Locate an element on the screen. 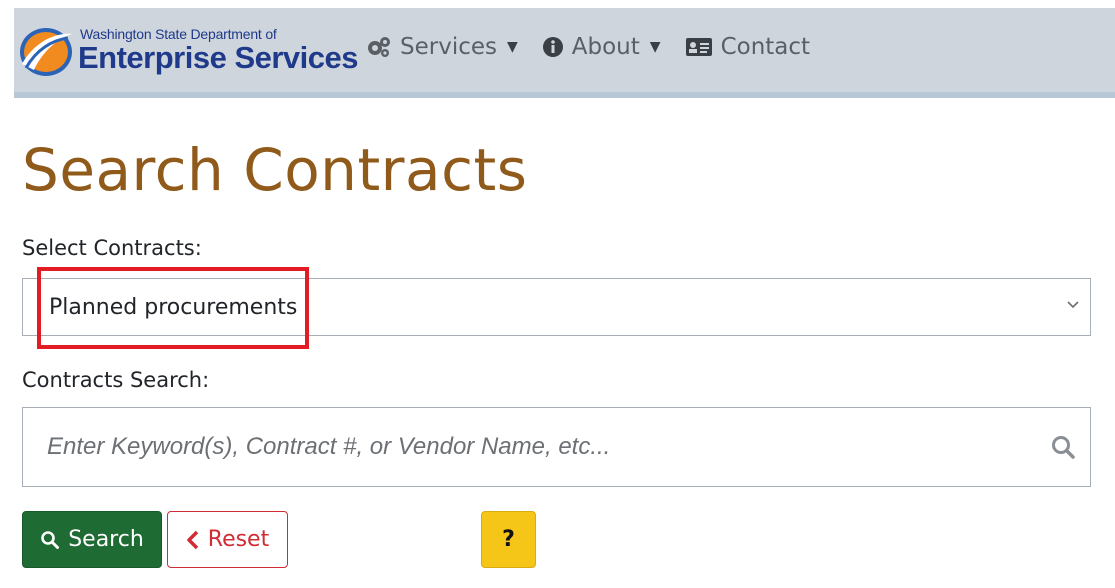 The height and width of the screenshot is (588, 1115). reset-button: Reset is located at coordinates (227, 539).